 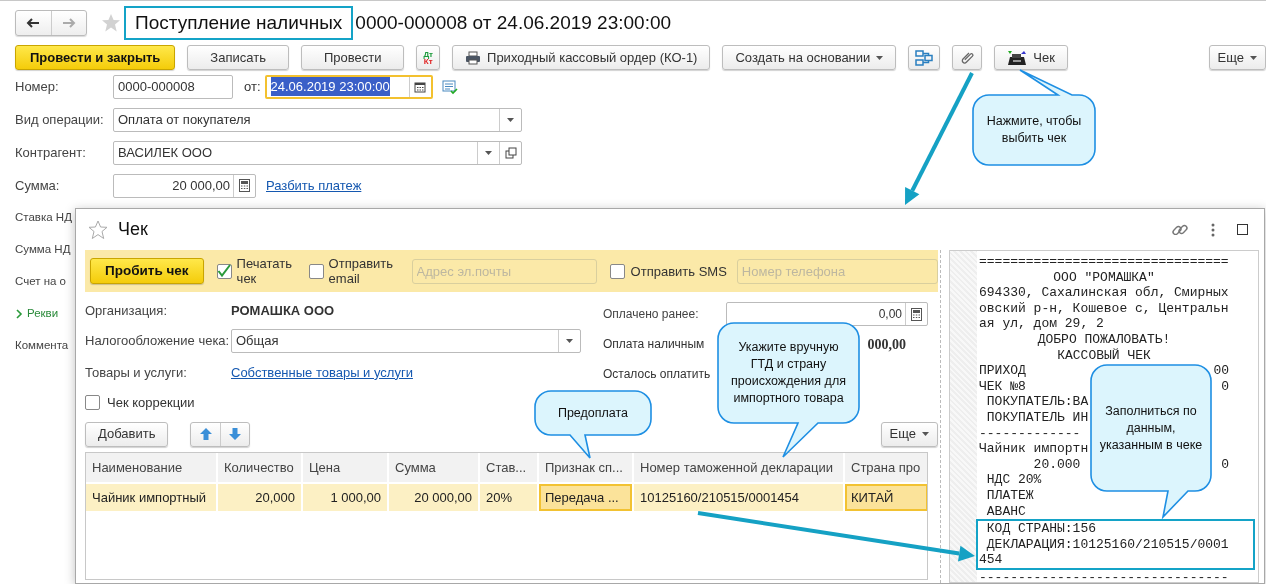 What do you see at coordinates (239, 22) in the screenshot?
I see `window-title: Поступление наличных` at bounding box center [239, 22].